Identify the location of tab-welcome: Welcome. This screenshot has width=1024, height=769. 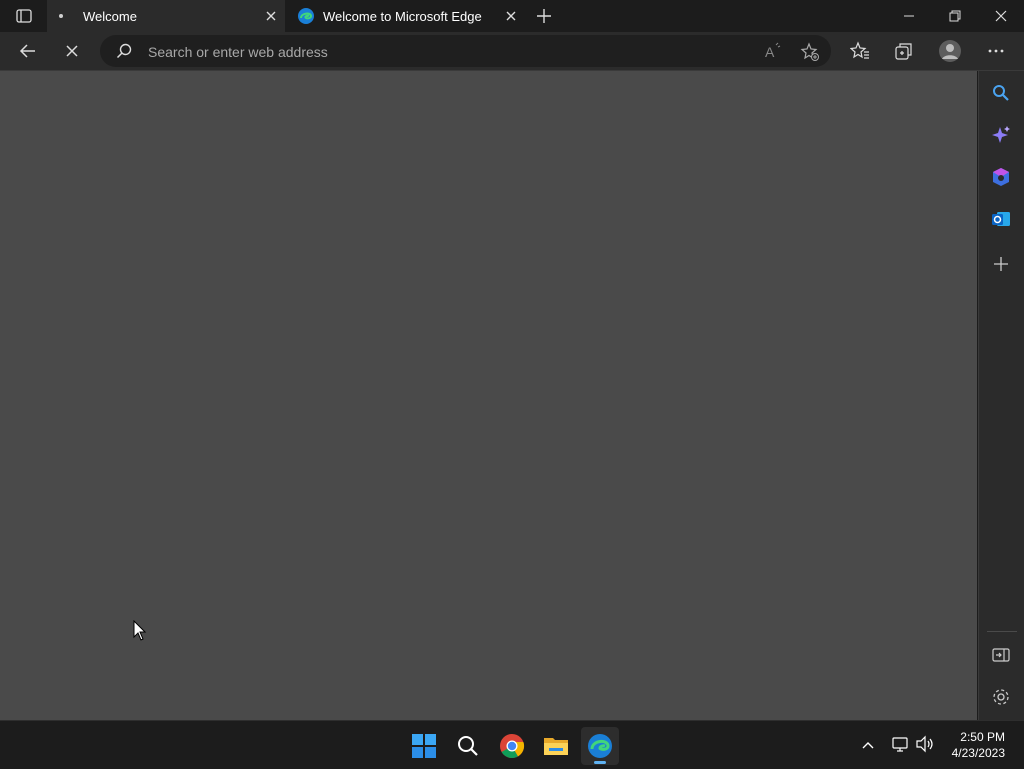
(166, 16).